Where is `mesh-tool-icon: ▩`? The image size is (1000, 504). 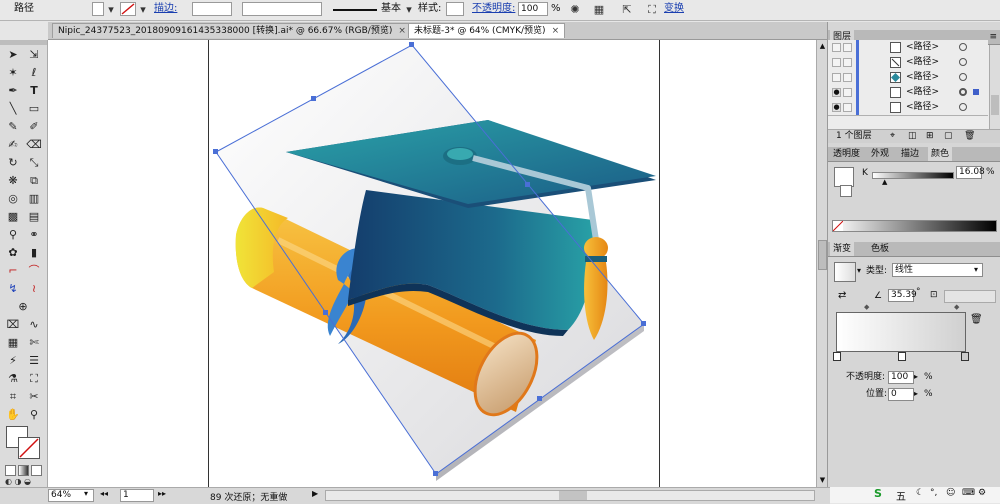
mesh-tool-icon: ▩ is located at coordinates (13, 216).